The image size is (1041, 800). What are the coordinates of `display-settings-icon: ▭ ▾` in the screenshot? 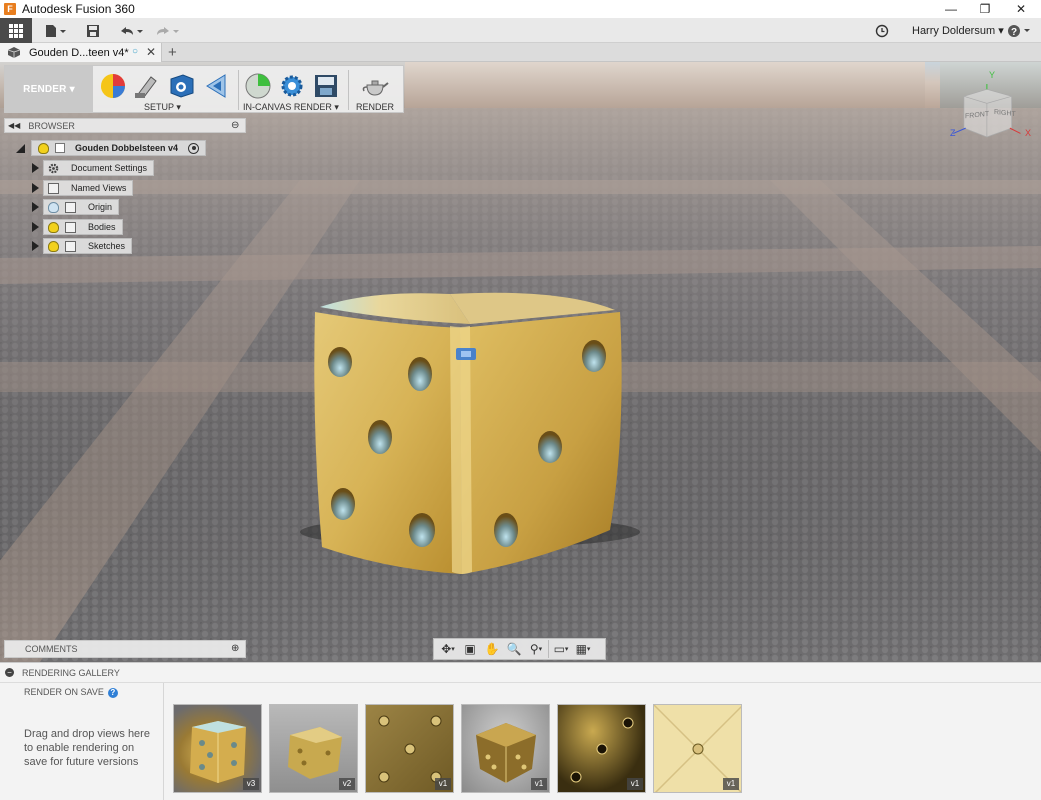 It's located at (561, 649).